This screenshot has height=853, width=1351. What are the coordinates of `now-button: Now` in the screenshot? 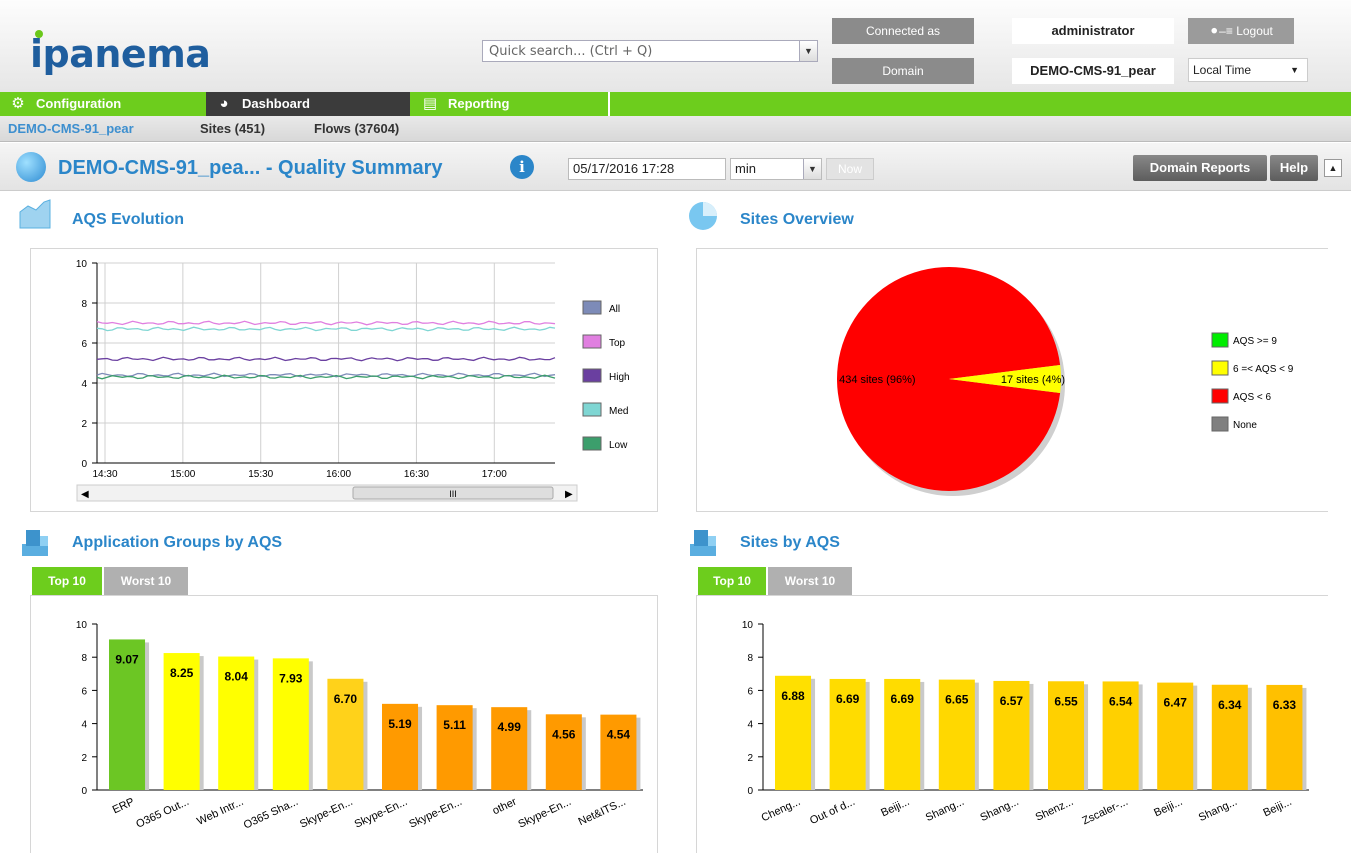 It's located at (850, 169).